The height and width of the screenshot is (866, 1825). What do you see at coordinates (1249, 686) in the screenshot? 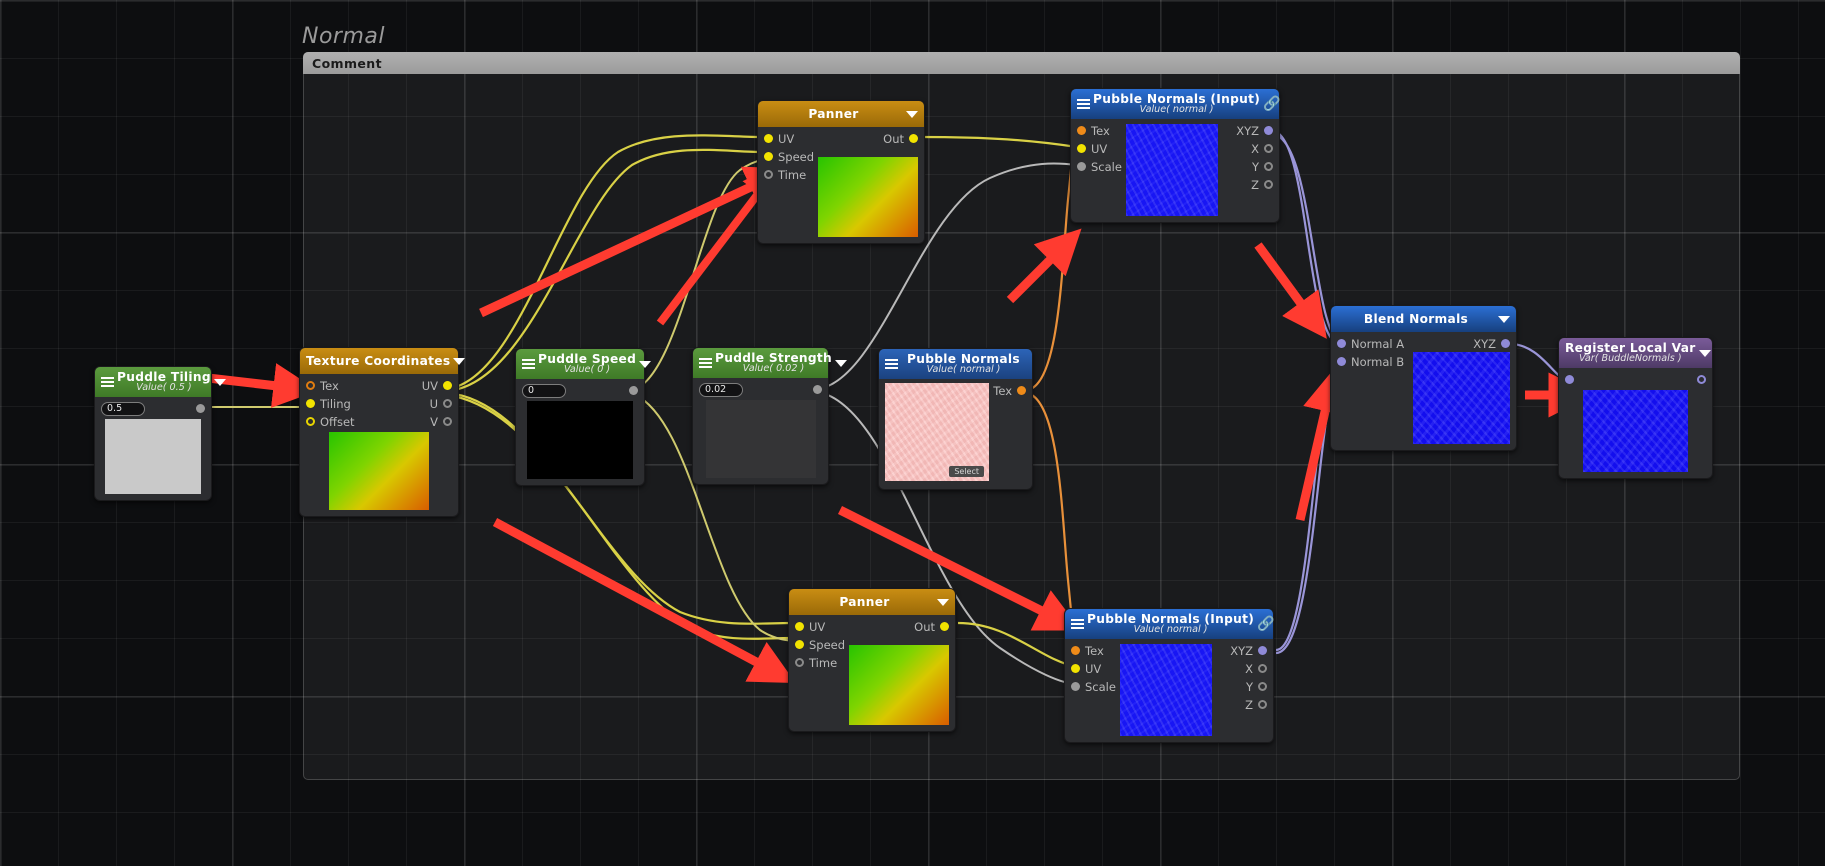
I see `output-label: Y` at bounding box center [1249, 686].